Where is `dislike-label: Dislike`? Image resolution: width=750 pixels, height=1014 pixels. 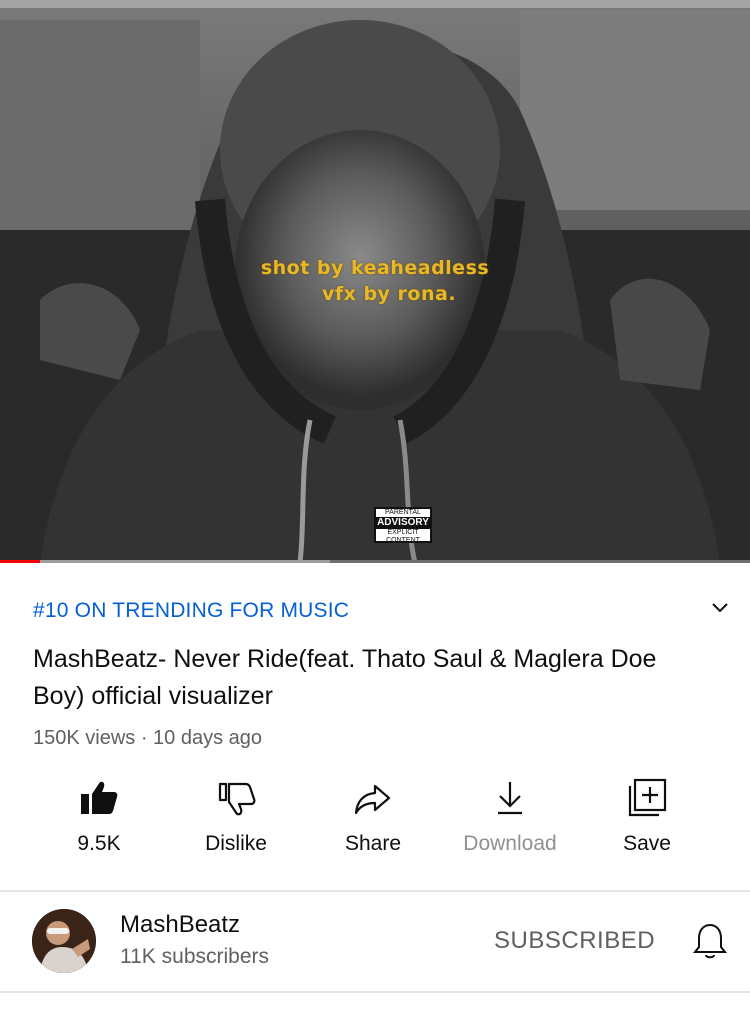 dislike-label: Dislike is located at coordinates (236, 843).